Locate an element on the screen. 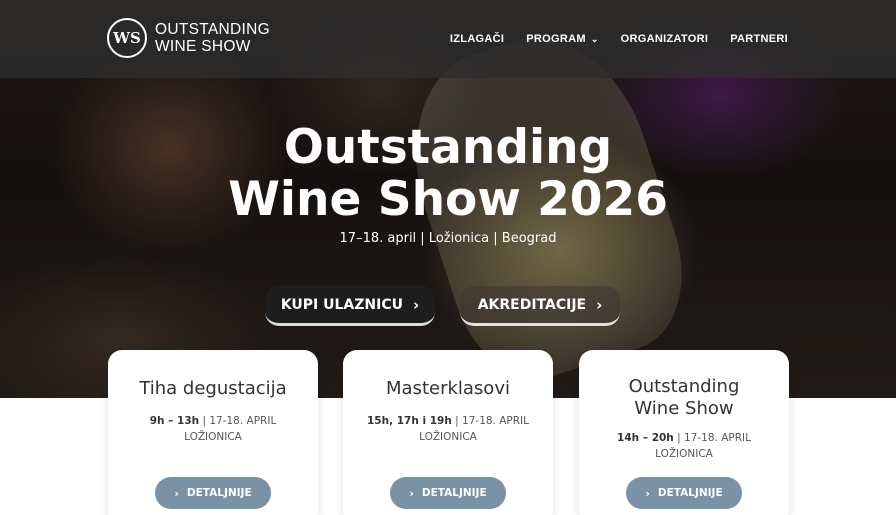  chevron-down-icon: ⌄ is located at coordinates (594, 38).